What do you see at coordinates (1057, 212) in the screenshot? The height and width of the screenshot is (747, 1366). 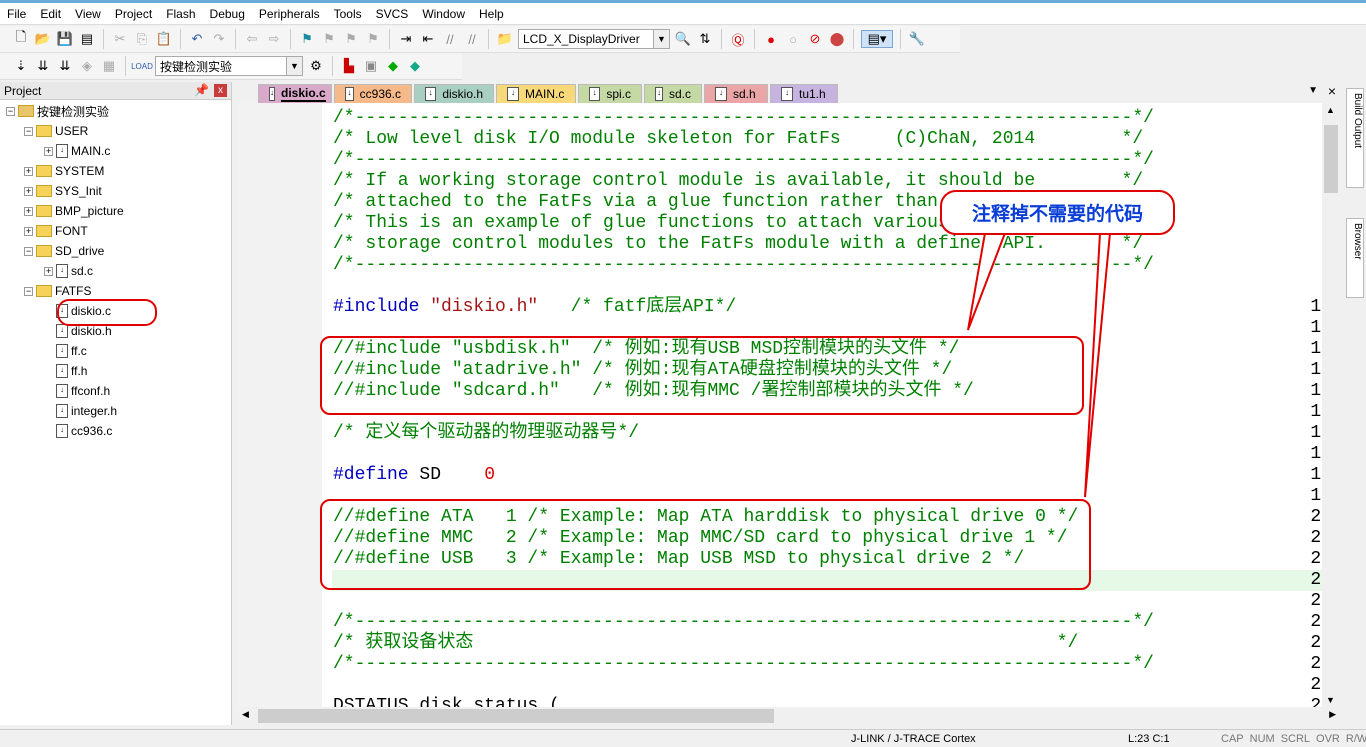 I see `annotation-callout: 注释掉不需要的代码` at bounding box center [1057, 212].